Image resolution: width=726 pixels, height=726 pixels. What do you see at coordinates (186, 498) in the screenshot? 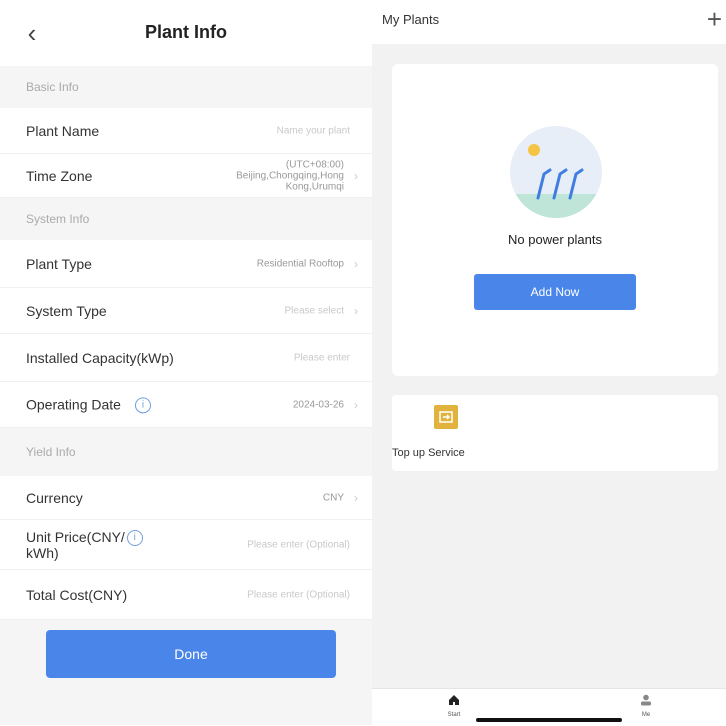
I see `currency-row: Currency CNY ›` at bounding box center [186, 498].